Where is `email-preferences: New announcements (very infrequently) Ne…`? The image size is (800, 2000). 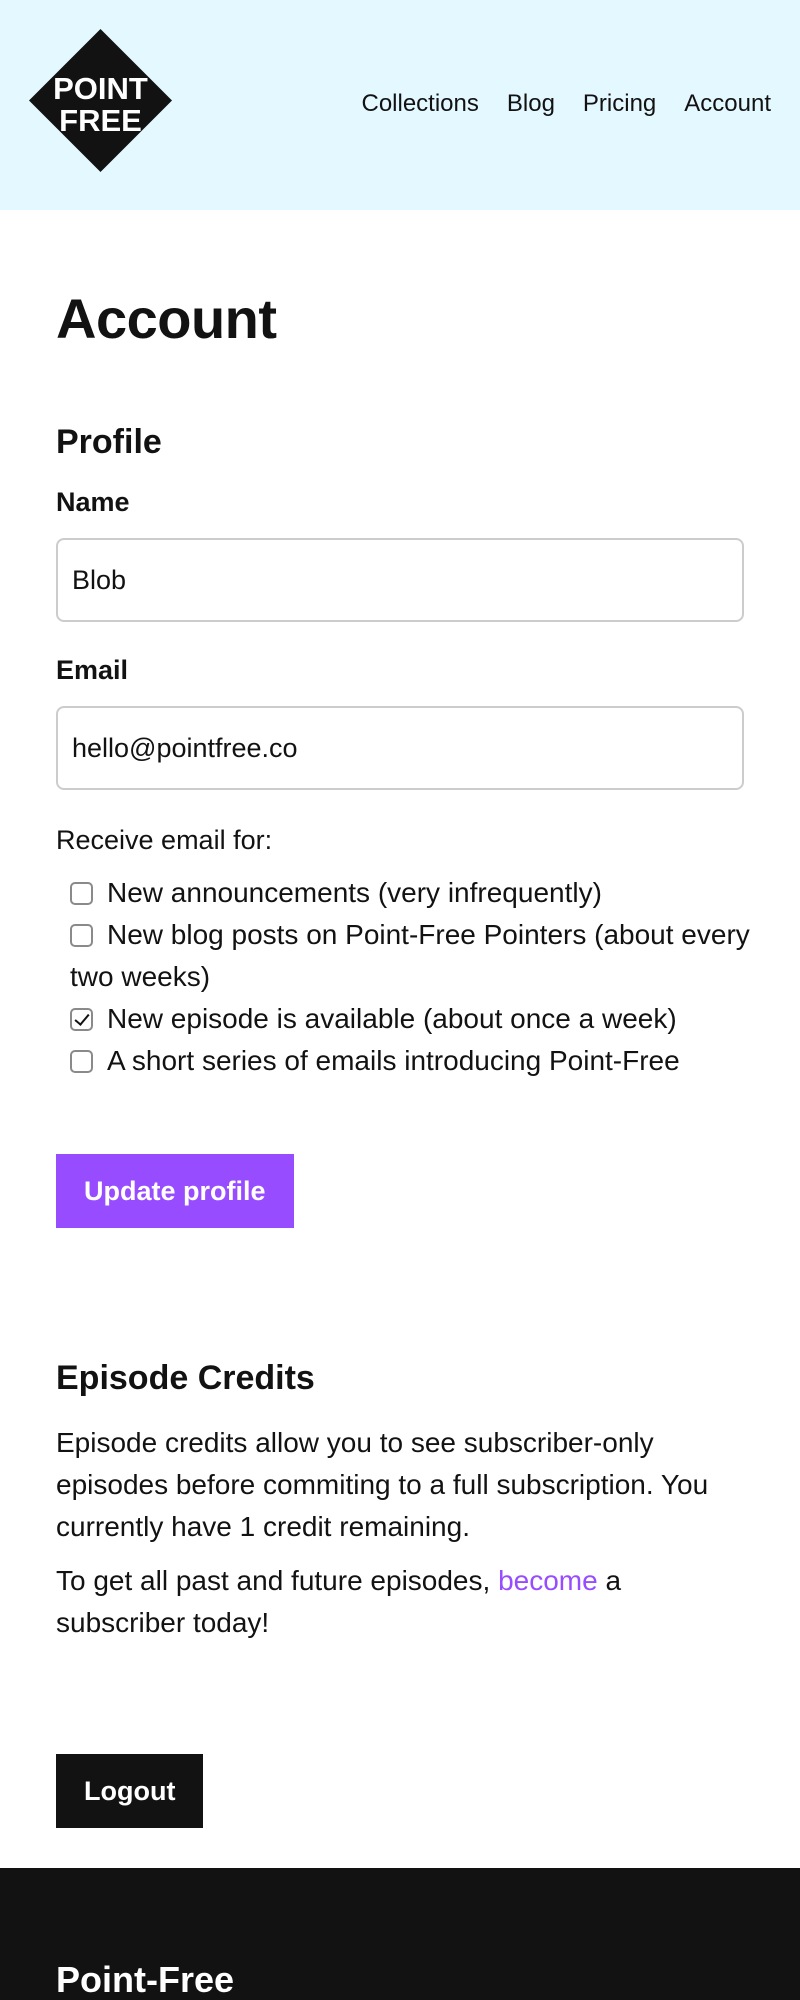 email-preferences: New announcements (very infrequently) Ne… is located at coordinates (410, 977).